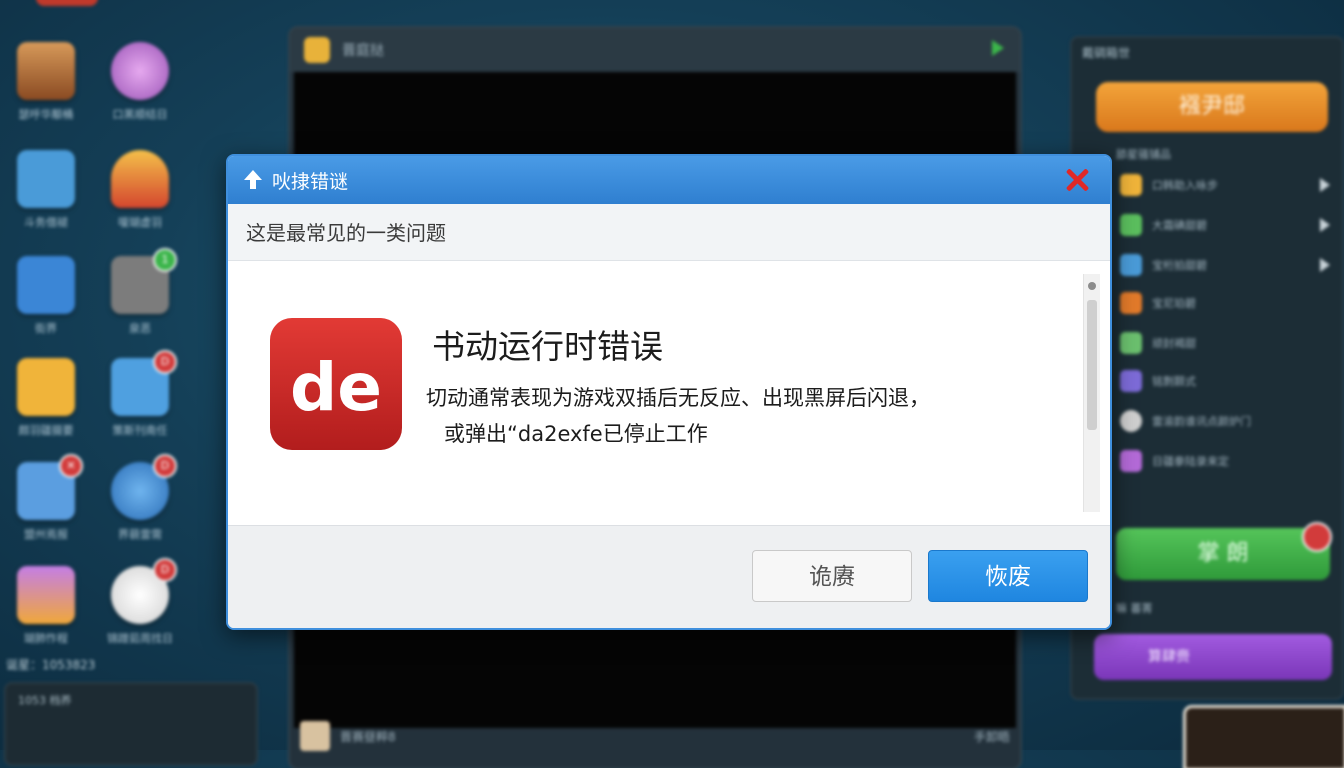 The width and height of the screenshot is (1344, 768). I want to click on app-logo-svg: de, so click(336, 387).